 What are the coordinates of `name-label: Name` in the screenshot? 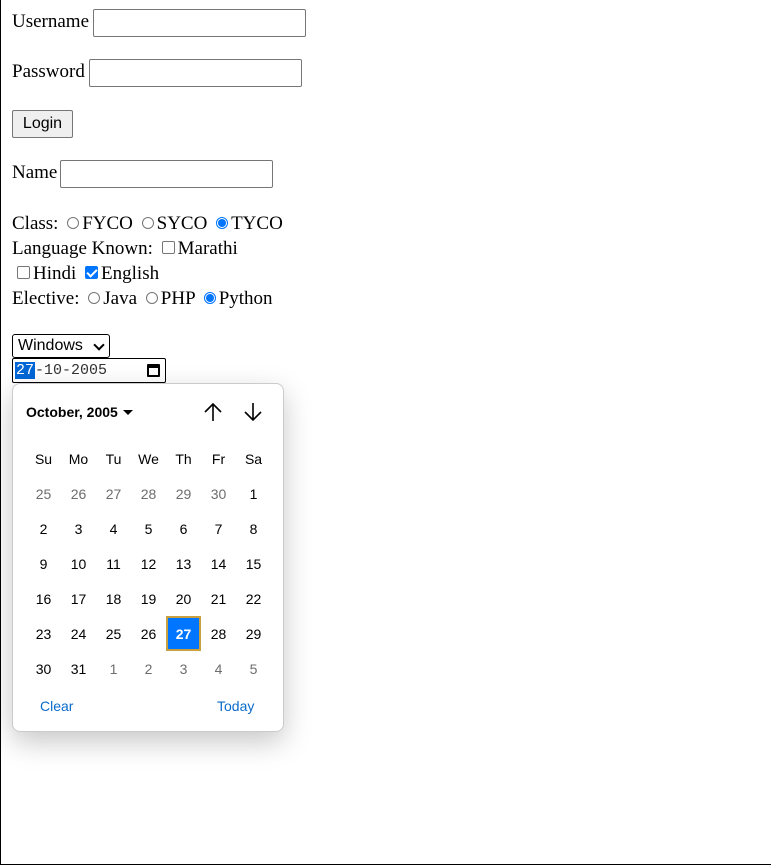 It's located at (35, 172).